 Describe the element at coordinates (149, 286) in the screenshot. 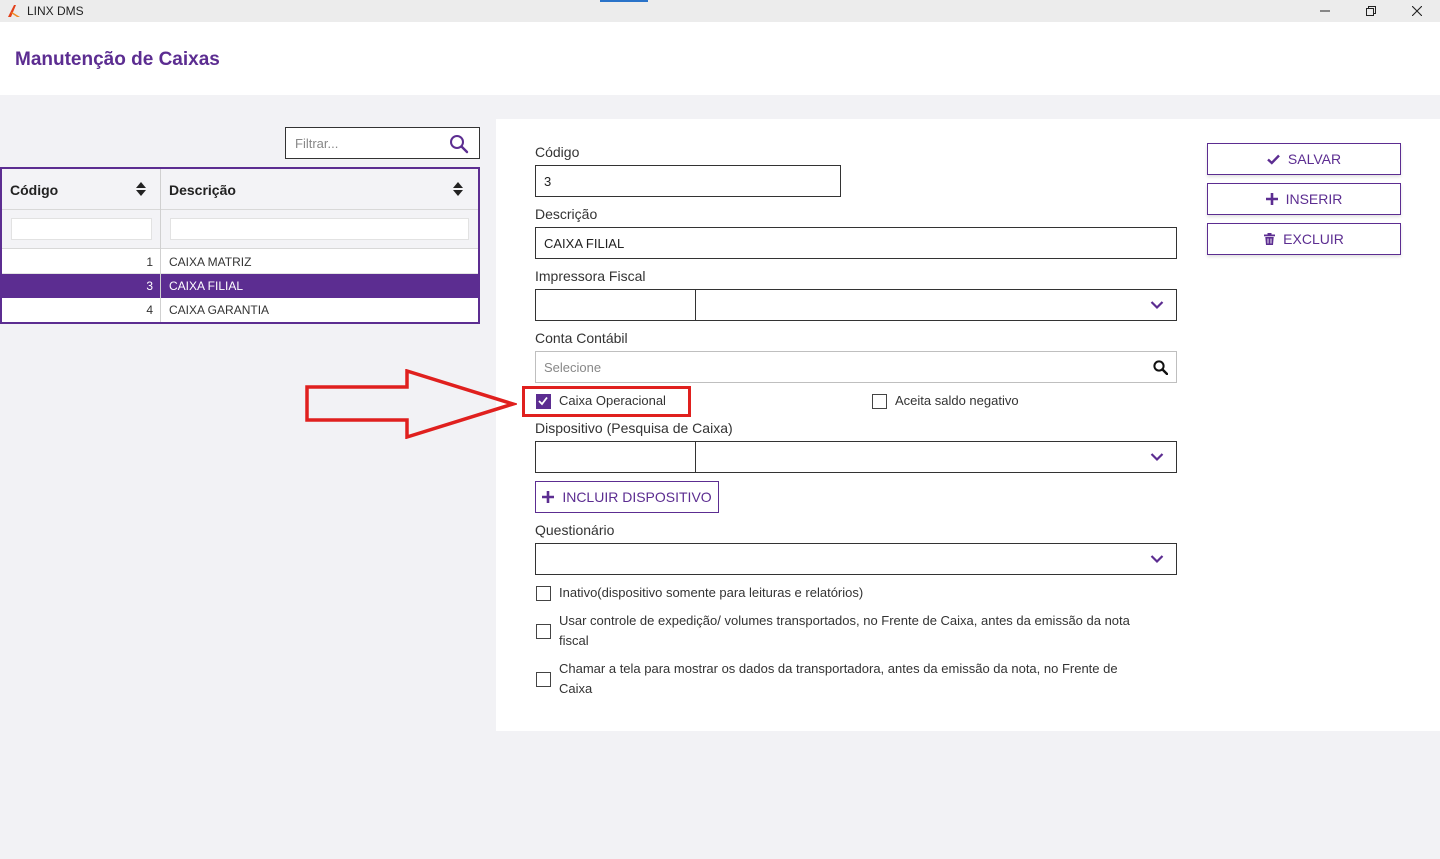

I see `row-codigo: 3` at that location.